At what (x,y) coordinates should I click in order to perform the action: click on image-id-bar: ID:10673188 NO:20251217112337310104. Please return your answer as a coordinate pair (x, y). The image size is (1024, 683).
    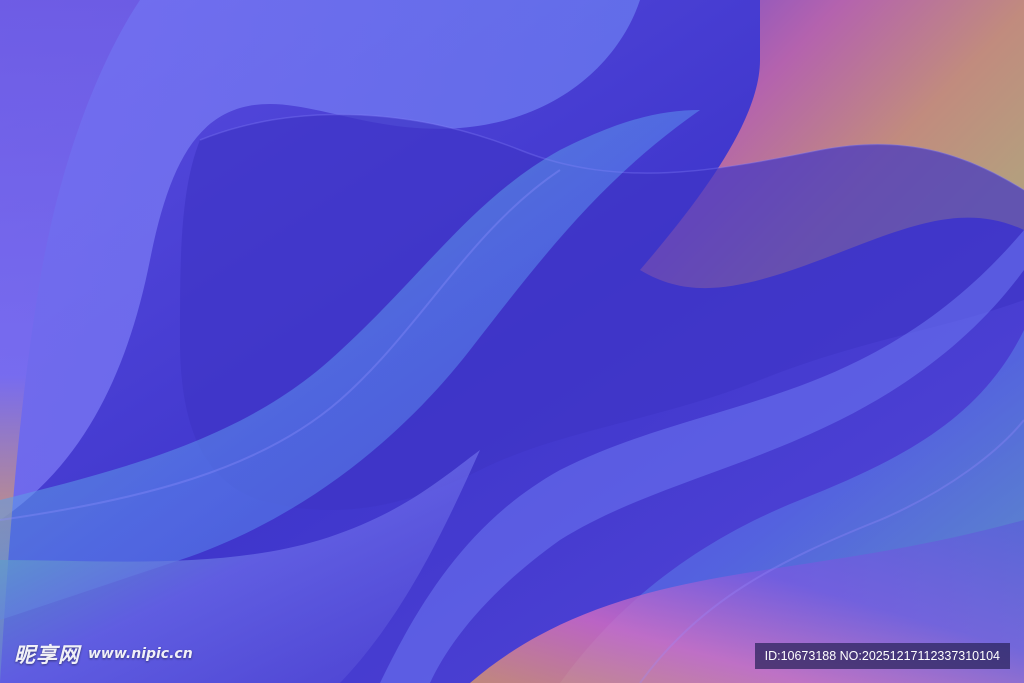
    Looking at the image, I should click on (882, 656).